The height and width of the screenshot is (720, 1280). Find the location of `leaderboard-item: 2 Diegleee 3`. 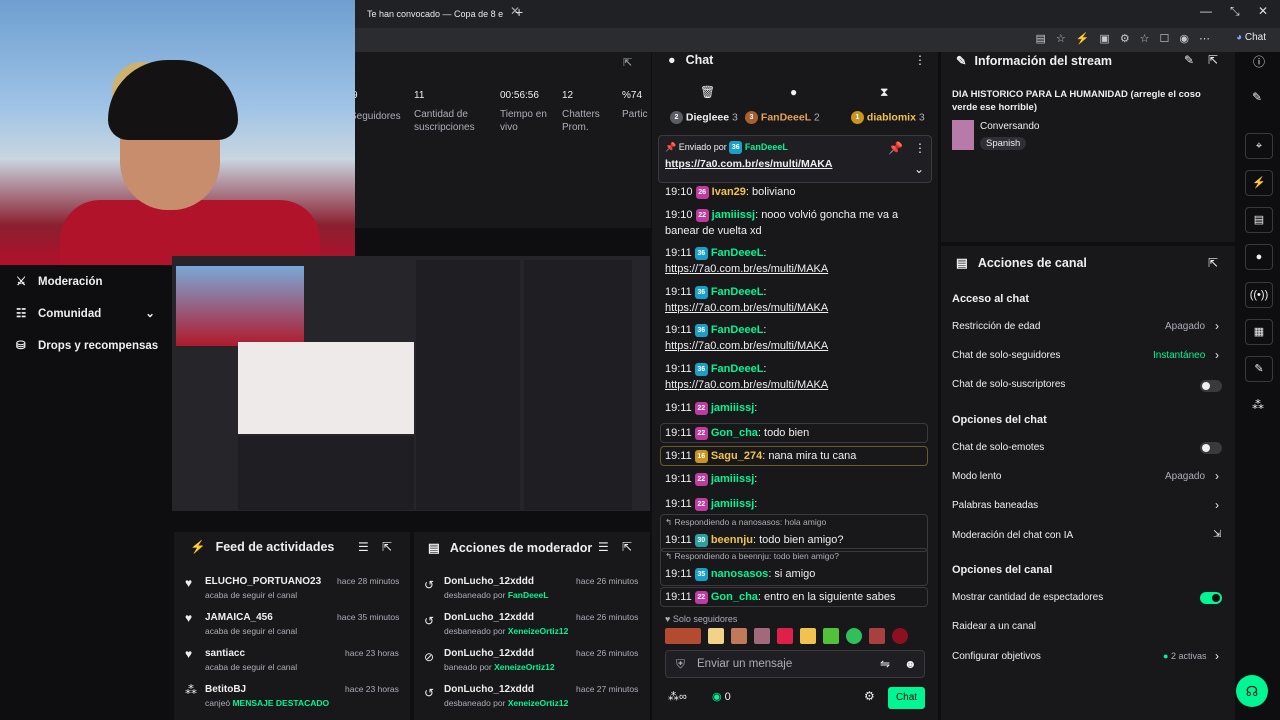

leaderboard-item: 2 Diegleee 3 is located at coordinates (704, 117).